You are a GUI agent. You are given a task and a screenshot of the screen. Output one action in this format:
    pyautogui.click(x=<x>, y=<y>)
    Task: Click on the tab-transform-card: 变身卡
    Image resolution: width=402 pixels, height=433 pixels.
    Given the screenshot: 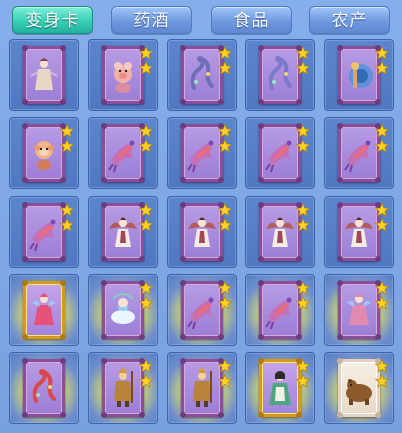 What is the action you would take?
    pyautogui.click(x=52, y=20)
    